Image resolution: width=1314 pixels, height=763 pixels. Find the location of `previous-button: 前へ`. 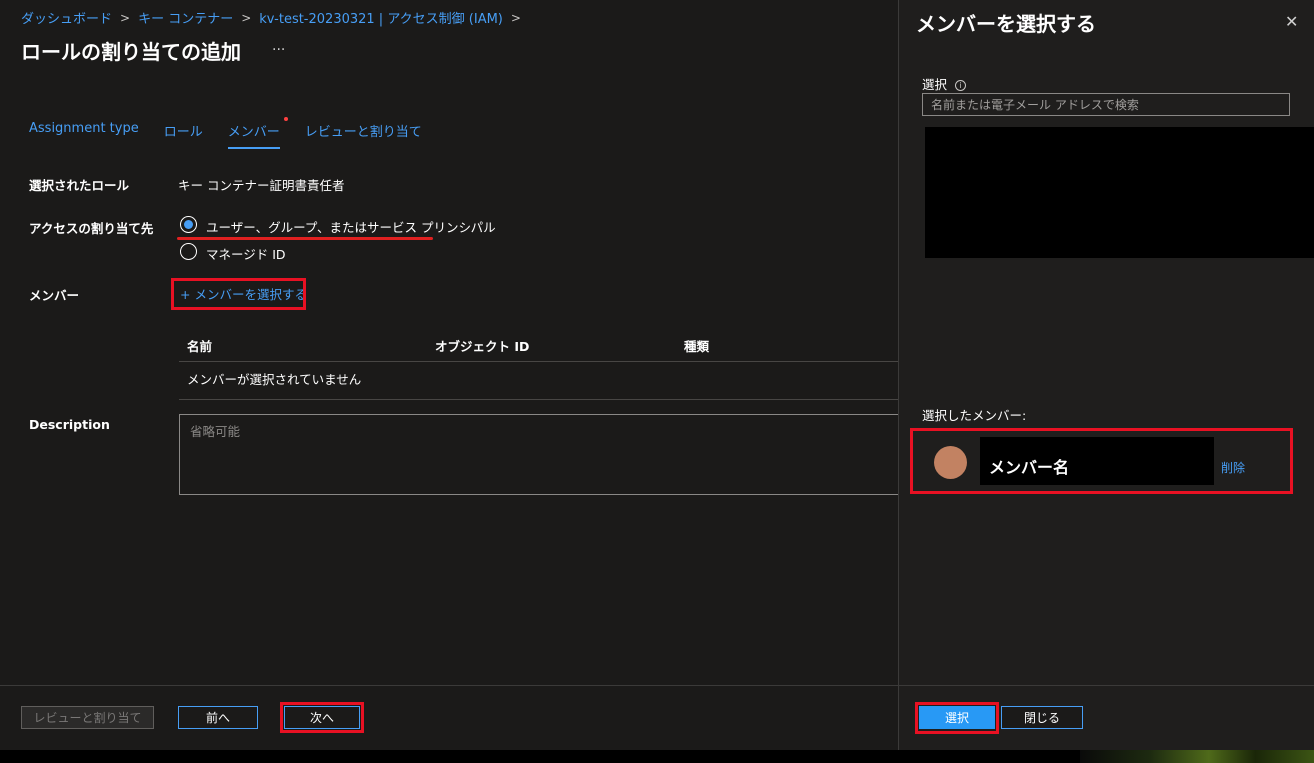

previous-button: 前へ is located at coordinates (218, 717).